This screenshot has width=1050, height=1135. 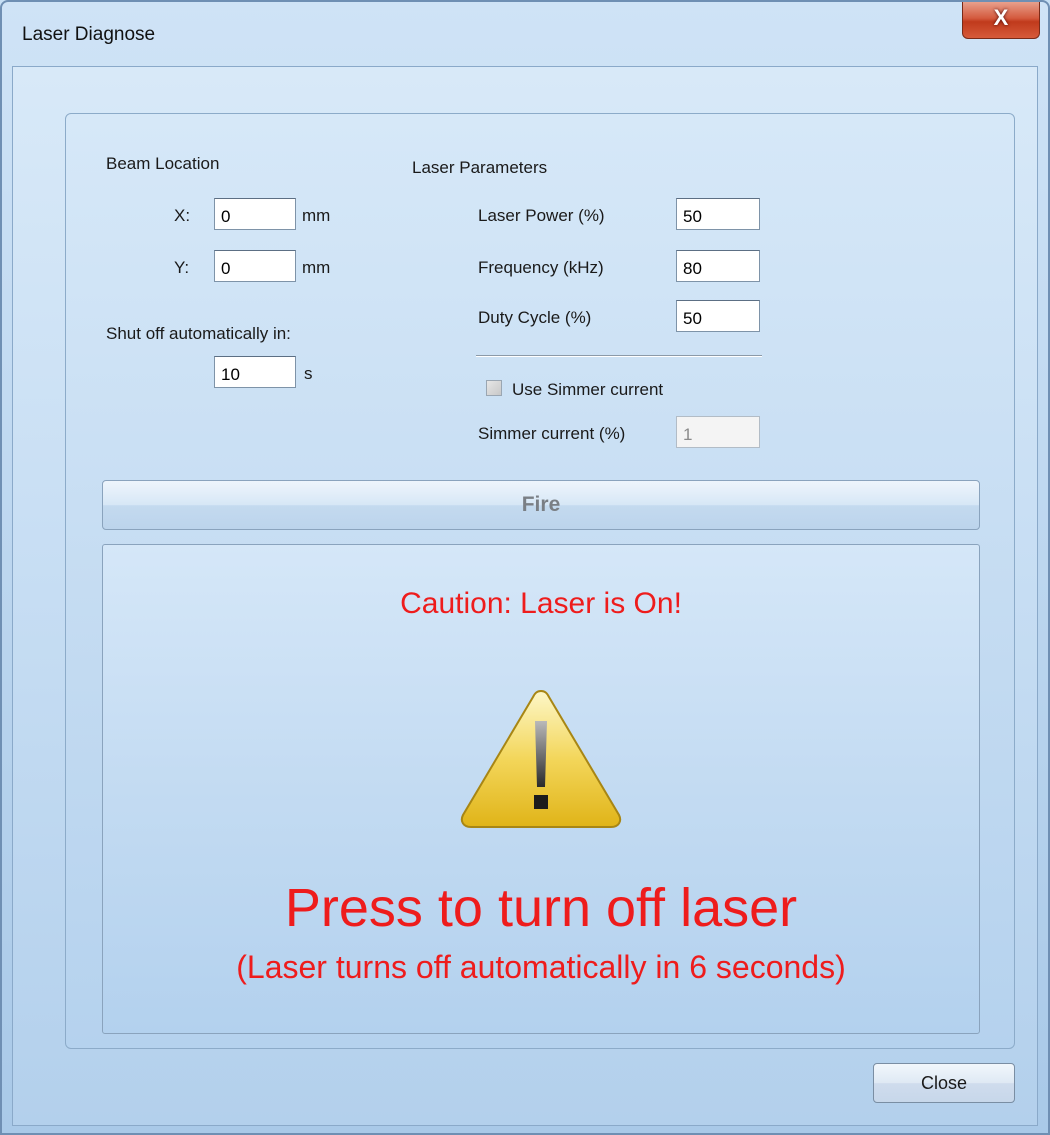 I want to click on fire-button: Fire, so click(x=541, y=505).